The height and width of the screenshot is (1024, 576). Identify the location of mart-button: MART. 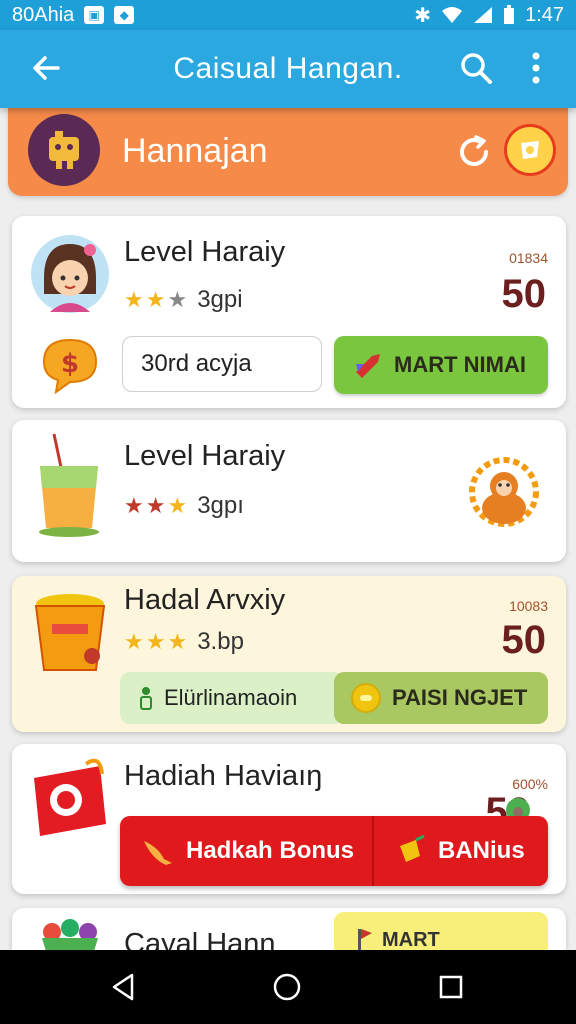
(441, 931).